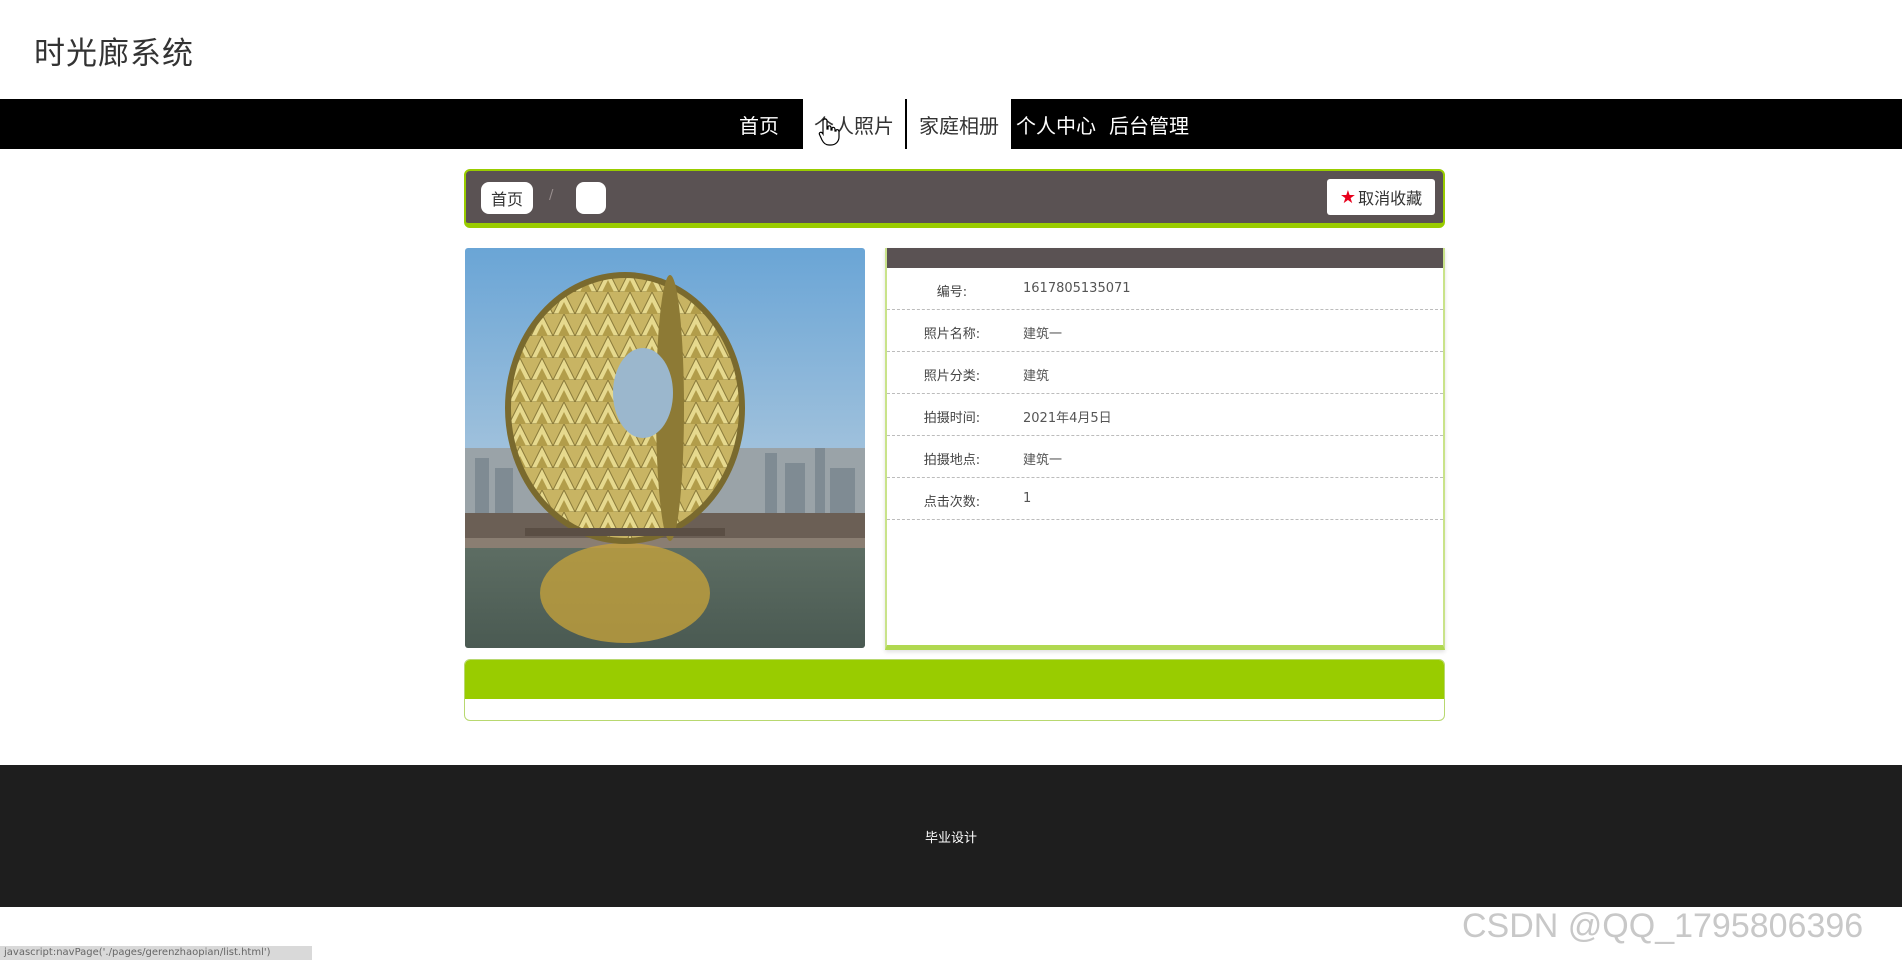 The height and width of the screenshot is (960, 1902). I want to click on detail-row-clicks: 点击次数: 1, so click(1165, 499).